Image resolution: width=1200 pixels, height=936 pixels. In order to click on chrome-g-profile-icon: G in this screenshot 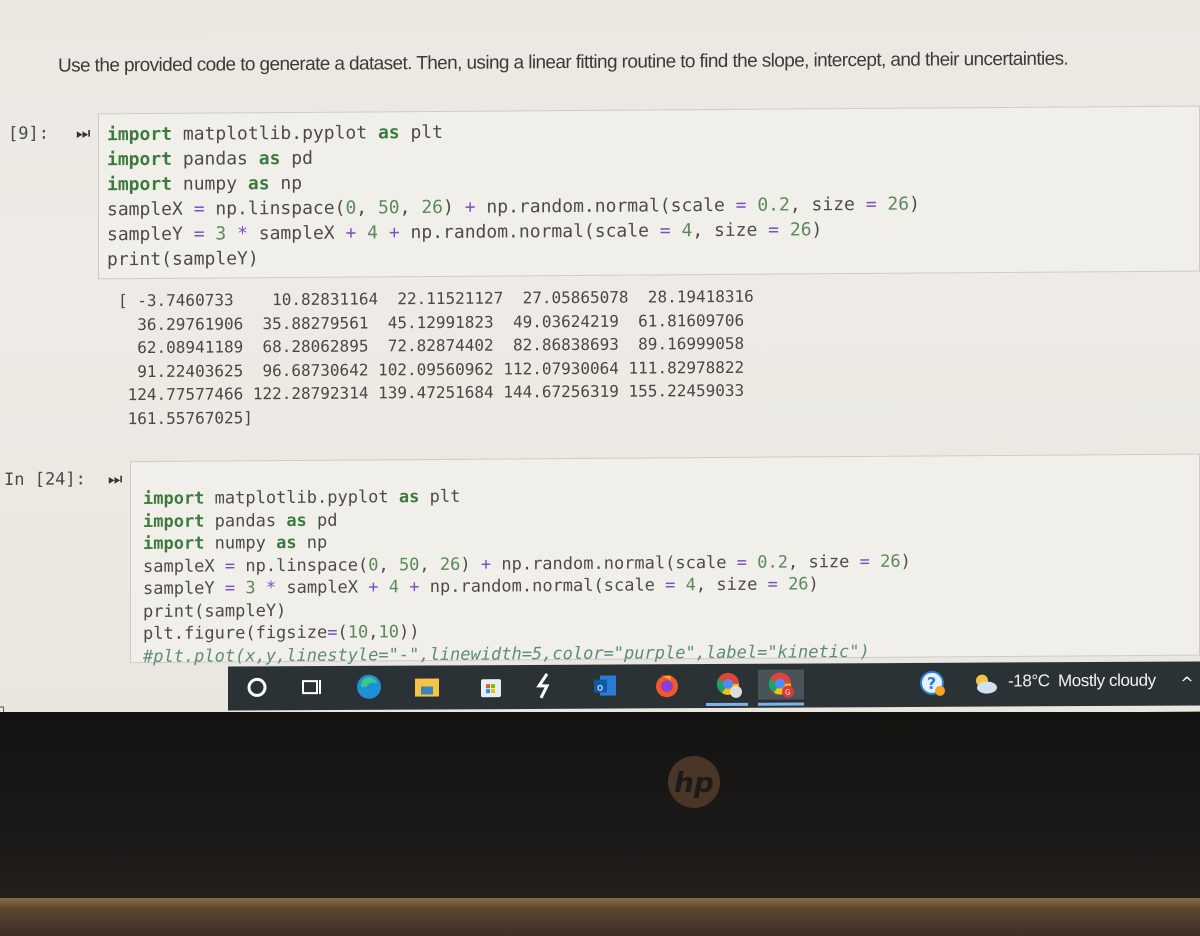, I will do `click(781, 684)`.